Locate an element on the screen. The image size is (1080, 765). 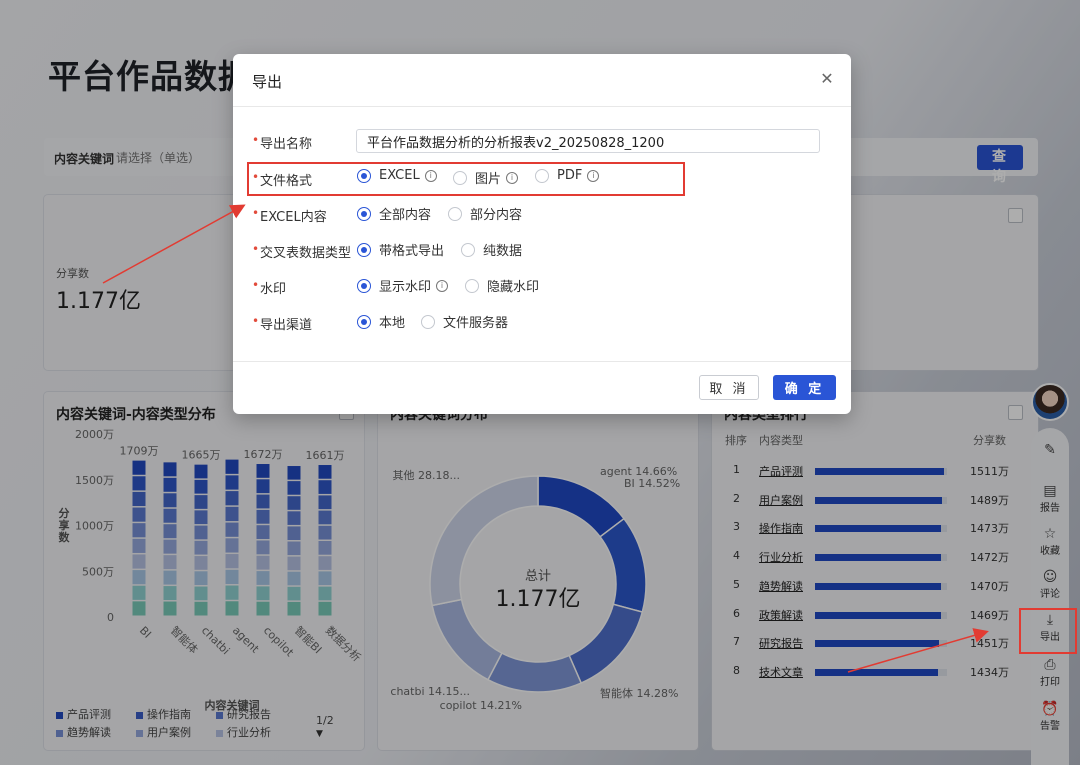
annotation-format-highlight is located at coordinates (466, 179).